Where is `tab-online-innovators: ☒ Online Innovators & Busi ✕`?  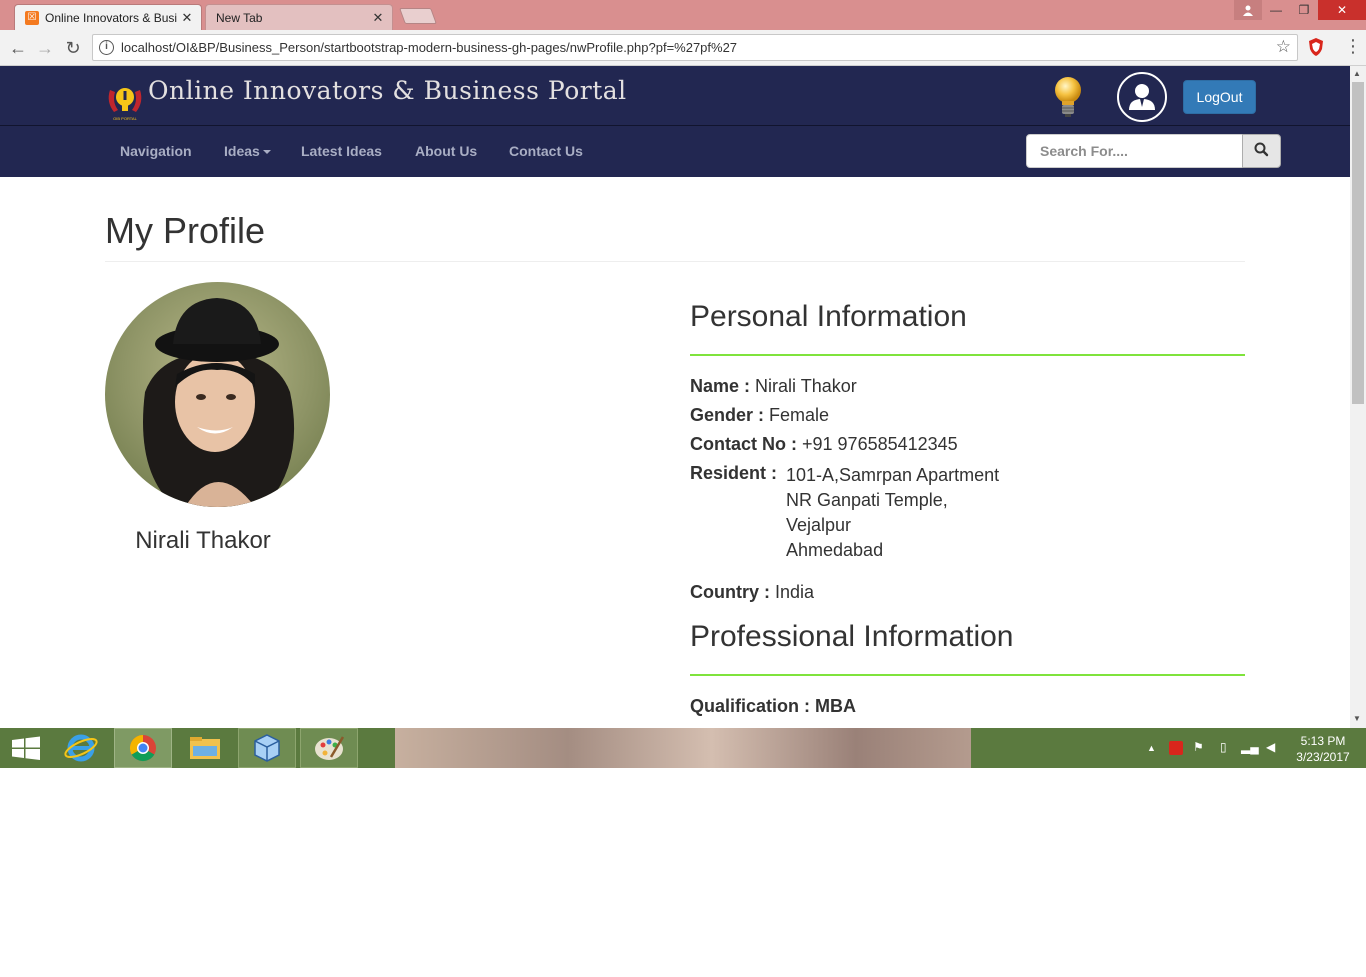
tab-online-innovators: ☒ Online Innovators & Busi ✕ is located at coordinates (108, 17).